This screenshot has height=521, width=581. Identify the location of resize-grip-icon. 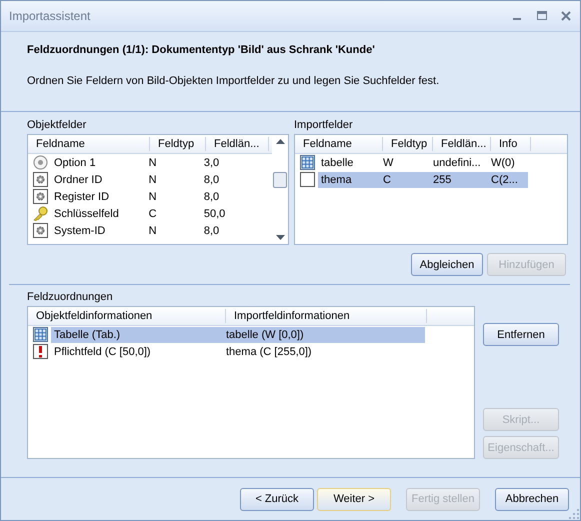
(574, 514).